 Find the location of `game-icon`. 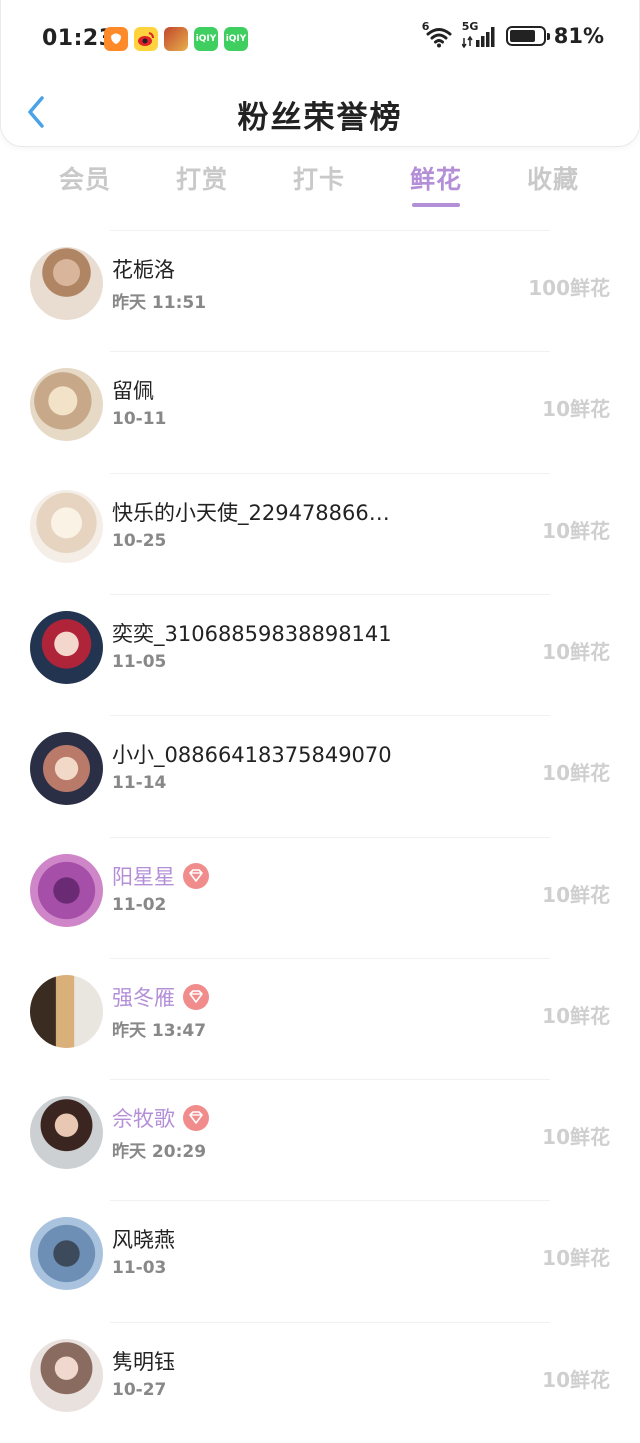

game-icon is located at coordinates (176, 39).